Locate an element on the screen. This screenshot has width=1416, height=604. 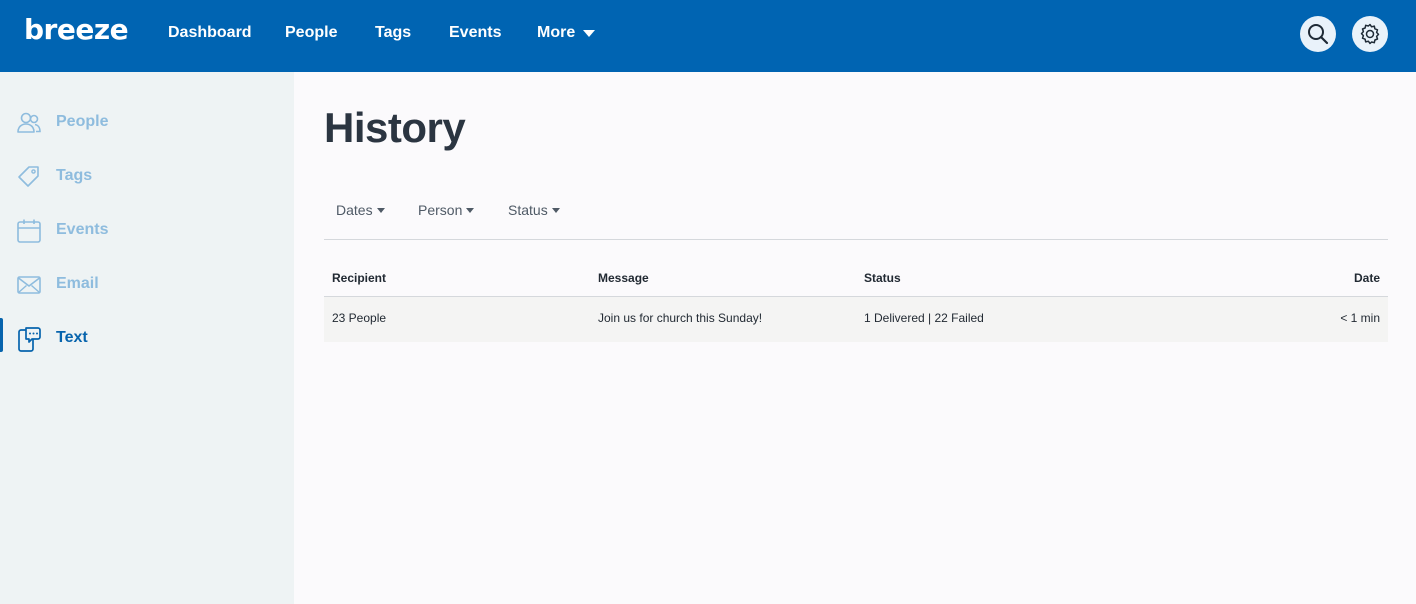
text-message-icon is located at coordinates (29, 339).